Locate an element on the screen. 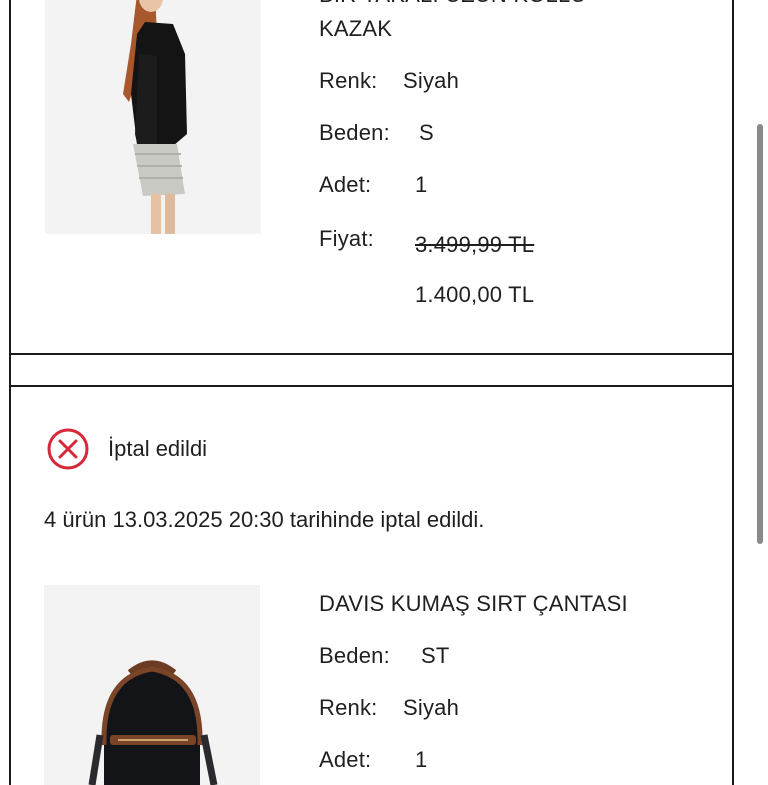 Image resolution: width=768 pixels, height=785 pixels. card-divider is located at coordinates (371, 370).